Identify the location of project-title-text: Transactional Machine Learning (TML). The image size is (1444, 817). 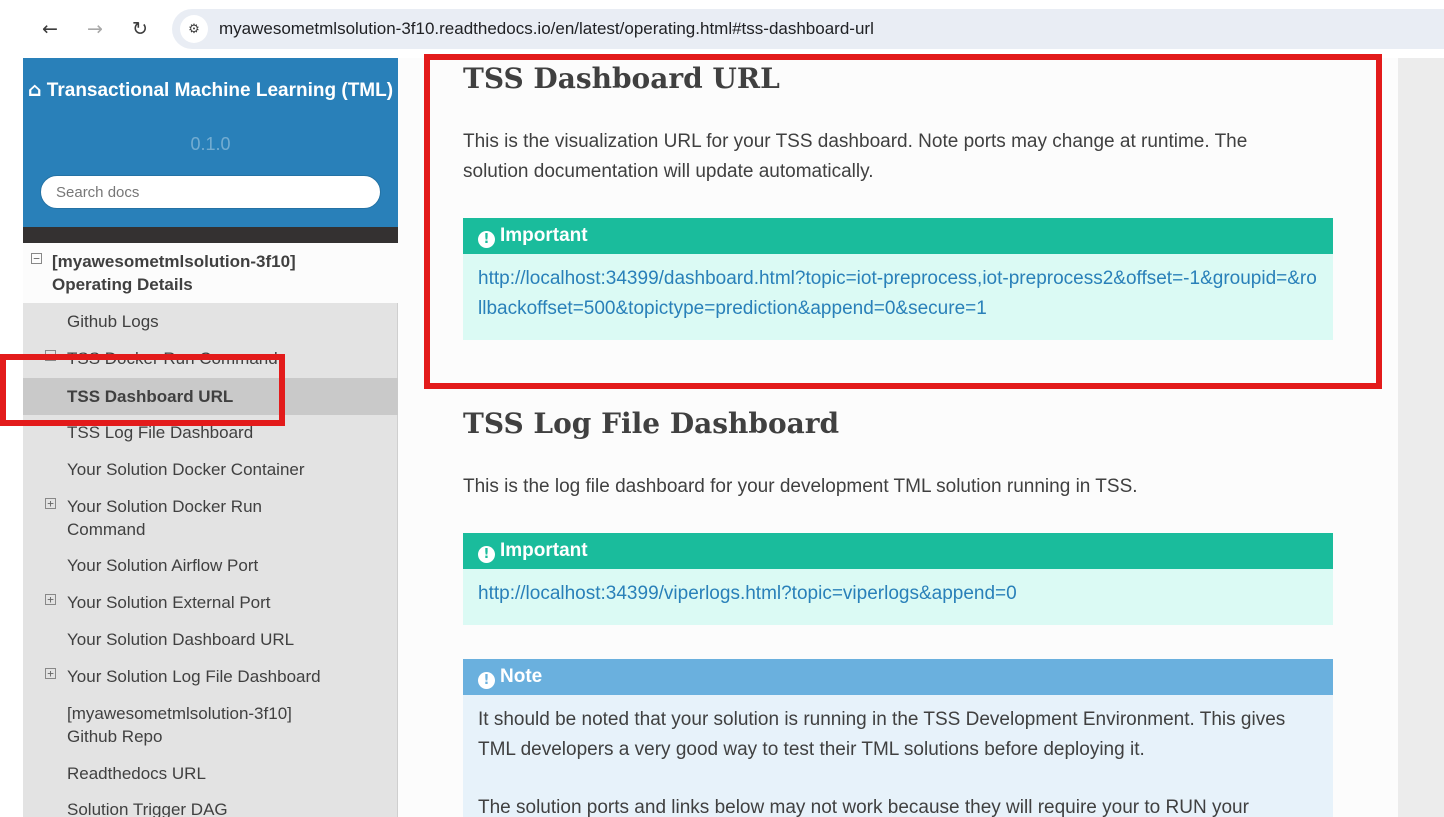
(220, 90).